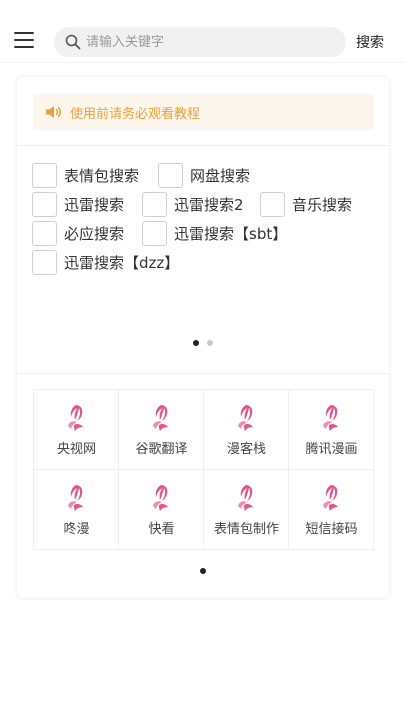 The width and height of the screenshot is (405, 720). Describe the element at coordinates (210, 343) in the screenshot. I see `page-dot` at that location.